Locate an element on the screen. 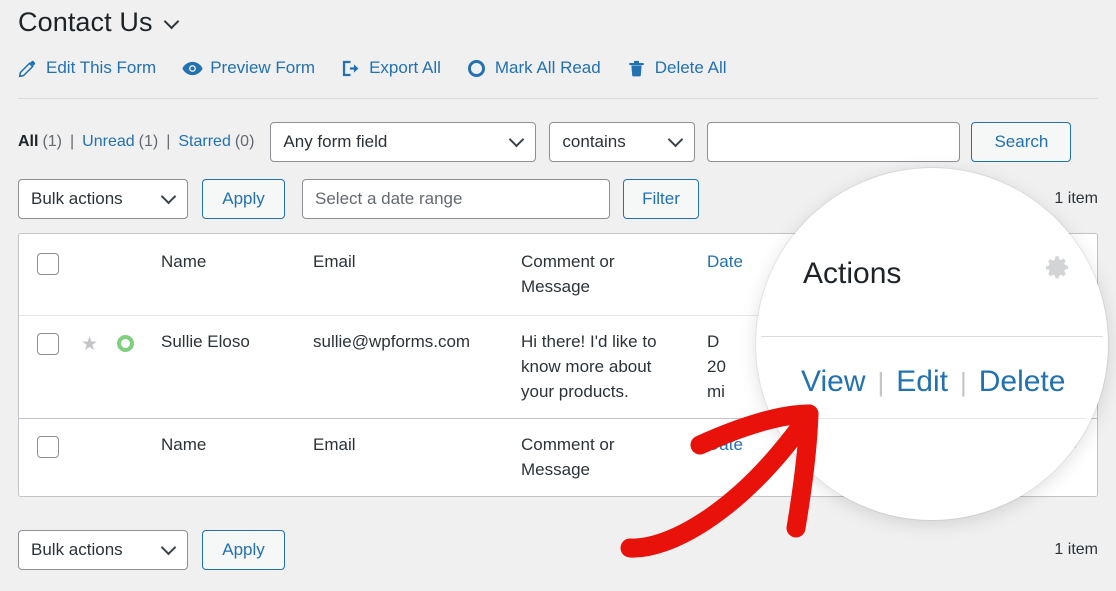  header-divider is located at coordinates (558, 98).